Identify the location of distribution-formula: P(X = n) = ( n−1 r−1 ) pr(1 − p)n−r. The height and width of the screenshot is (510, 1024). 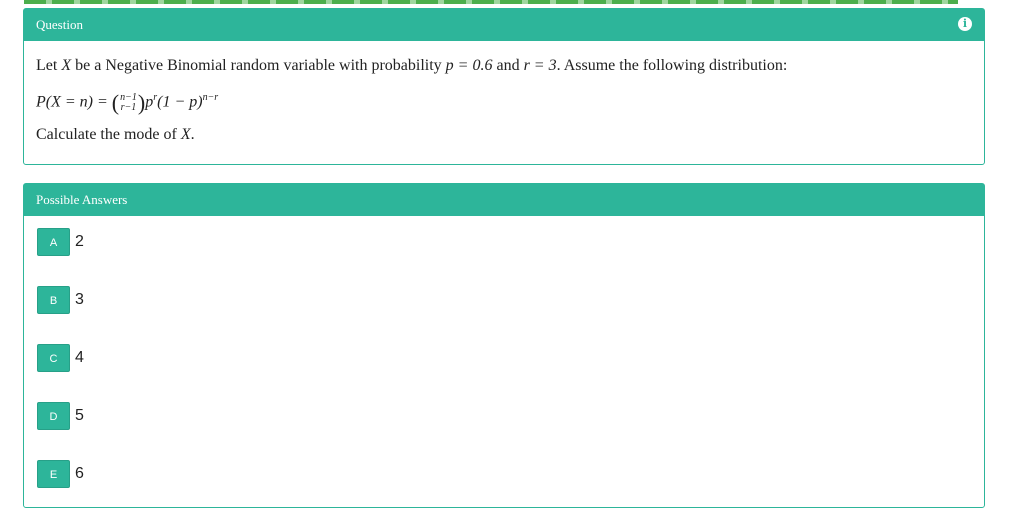
(504, 100).